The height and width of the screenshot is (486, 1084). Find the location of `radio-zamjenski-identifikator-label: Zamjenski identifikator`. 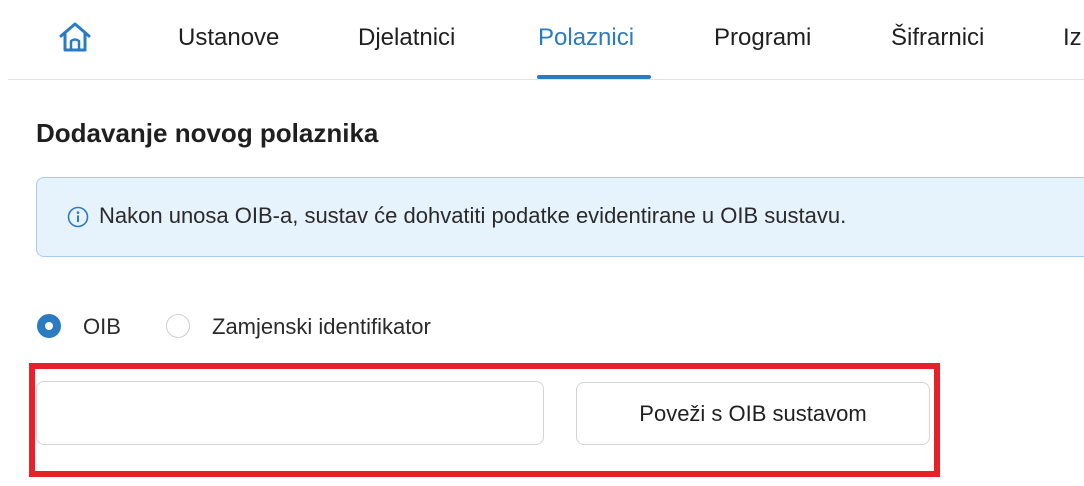

radio-zamjenski-identifikator-label: Zamjenski identifikator is located at coordinates (321, 326).